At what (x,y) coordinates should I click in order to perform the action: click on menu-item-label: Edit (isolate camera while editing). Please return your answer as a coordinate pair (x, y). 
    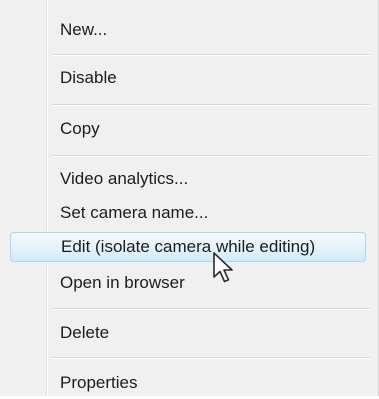
    Looking at the image, I should click on (188, 246).